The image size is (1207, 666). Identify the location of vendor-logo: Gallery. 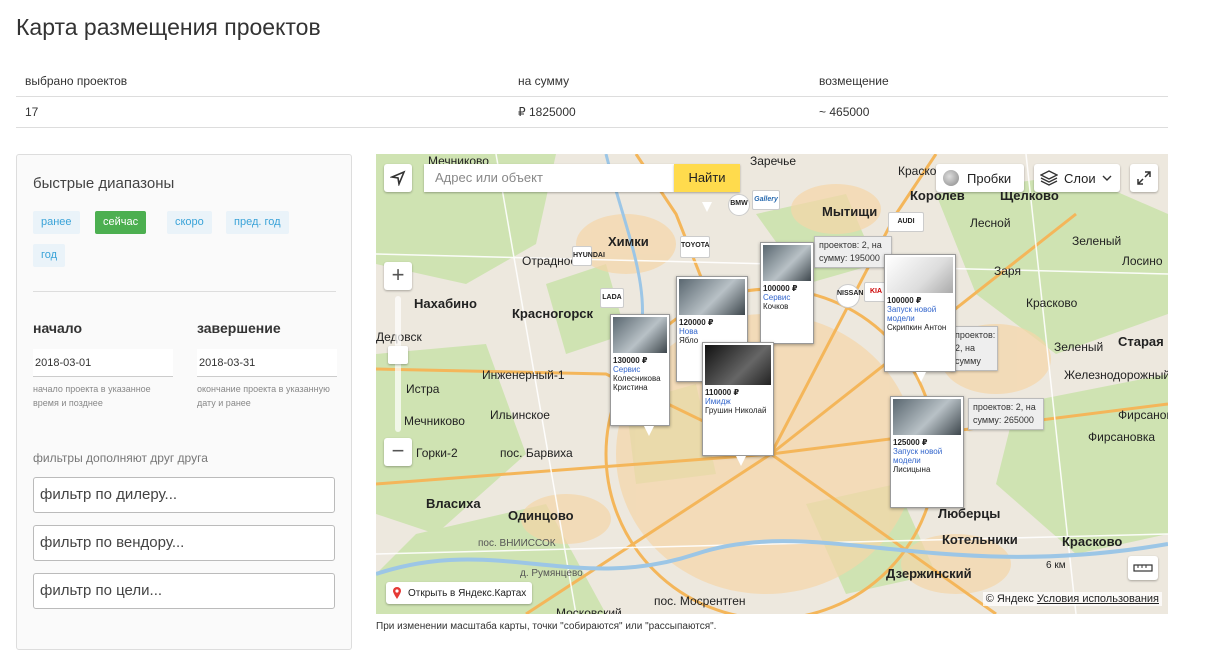
(766, 200).